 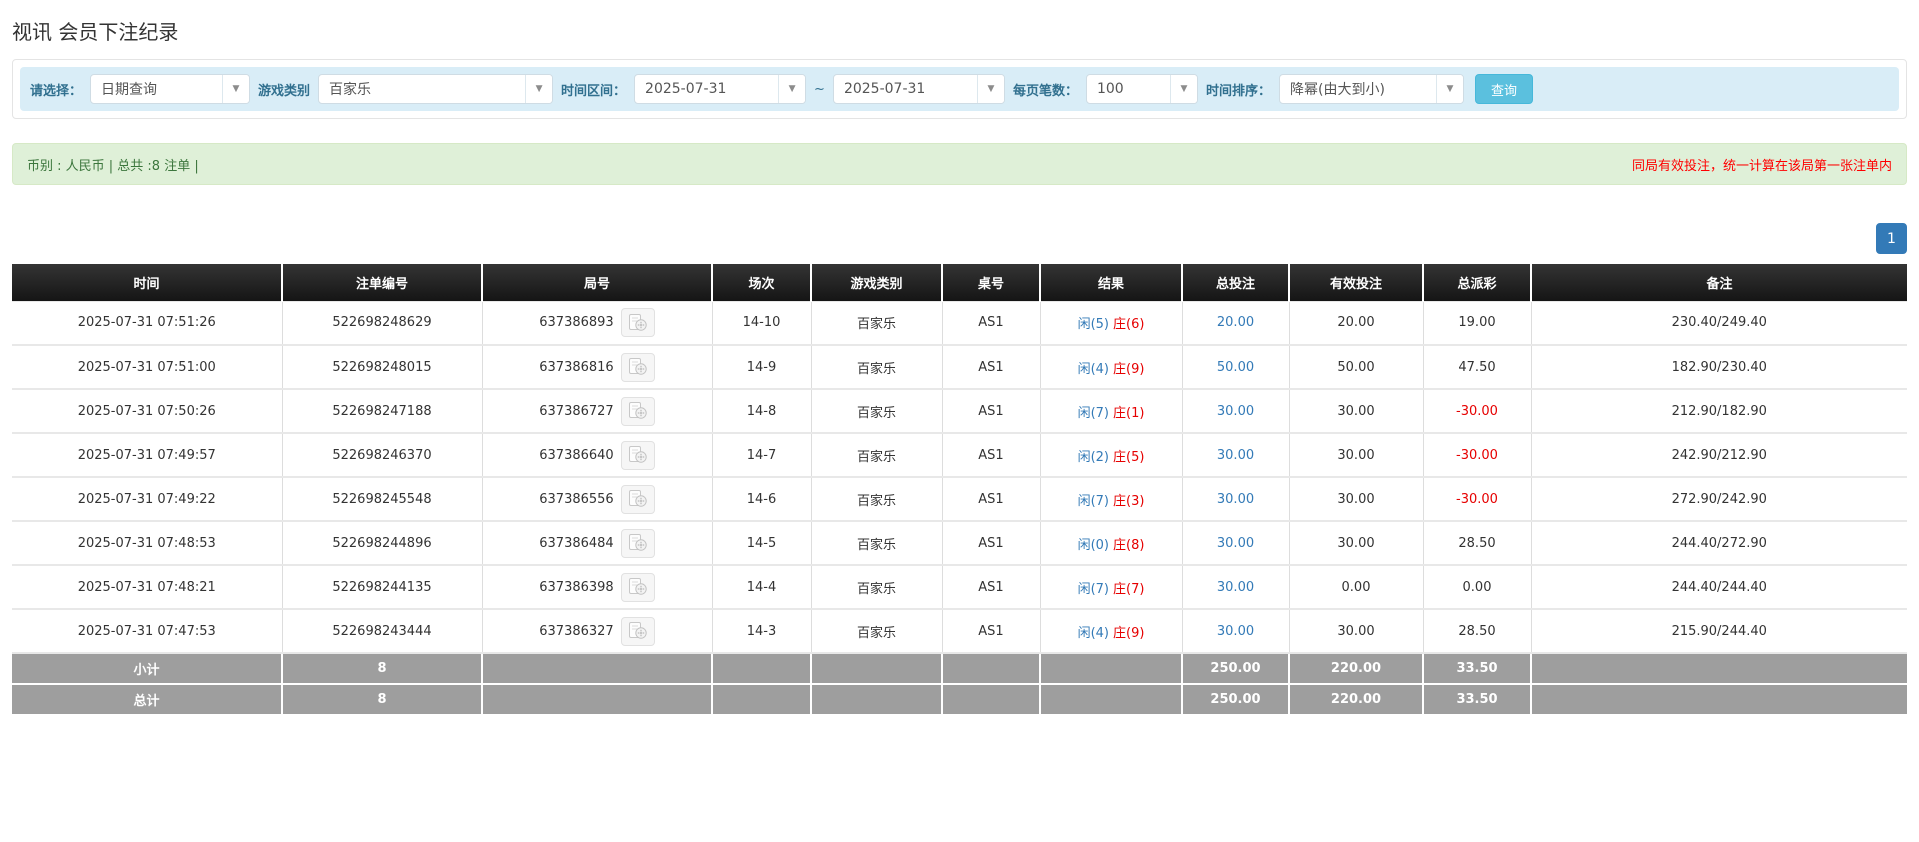 What do you see at coordinates (382, 411) in the screenshot?
I see `cell-bet-number: 522698247188` at bounding box center [382, 411].